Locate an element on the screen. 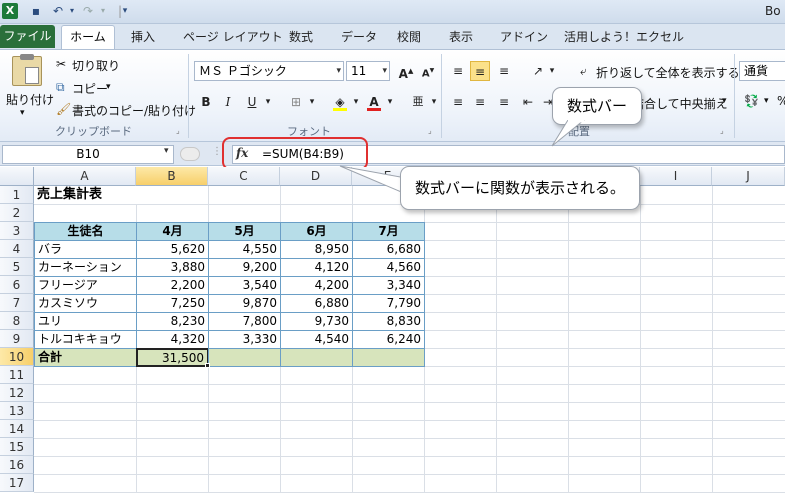 The image size is (785, 493). fill-color-dropdown-icon: ▾ is located at coordinates (356, 102).